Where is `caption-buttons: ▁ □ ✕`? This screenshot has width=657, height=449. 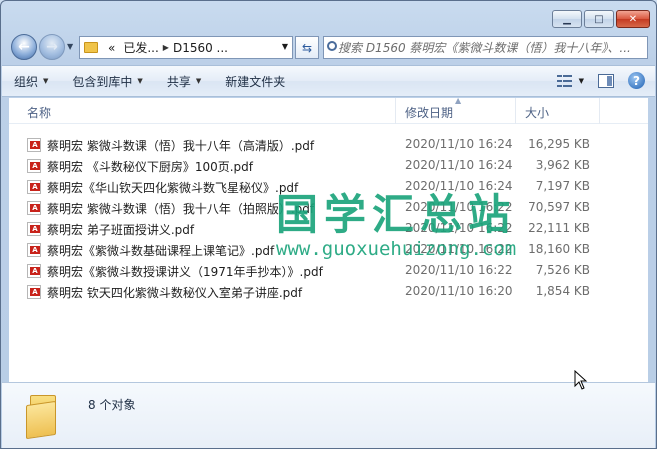
caption-buttons: ▁ □ ✕ is located at coordinates (601, 19).